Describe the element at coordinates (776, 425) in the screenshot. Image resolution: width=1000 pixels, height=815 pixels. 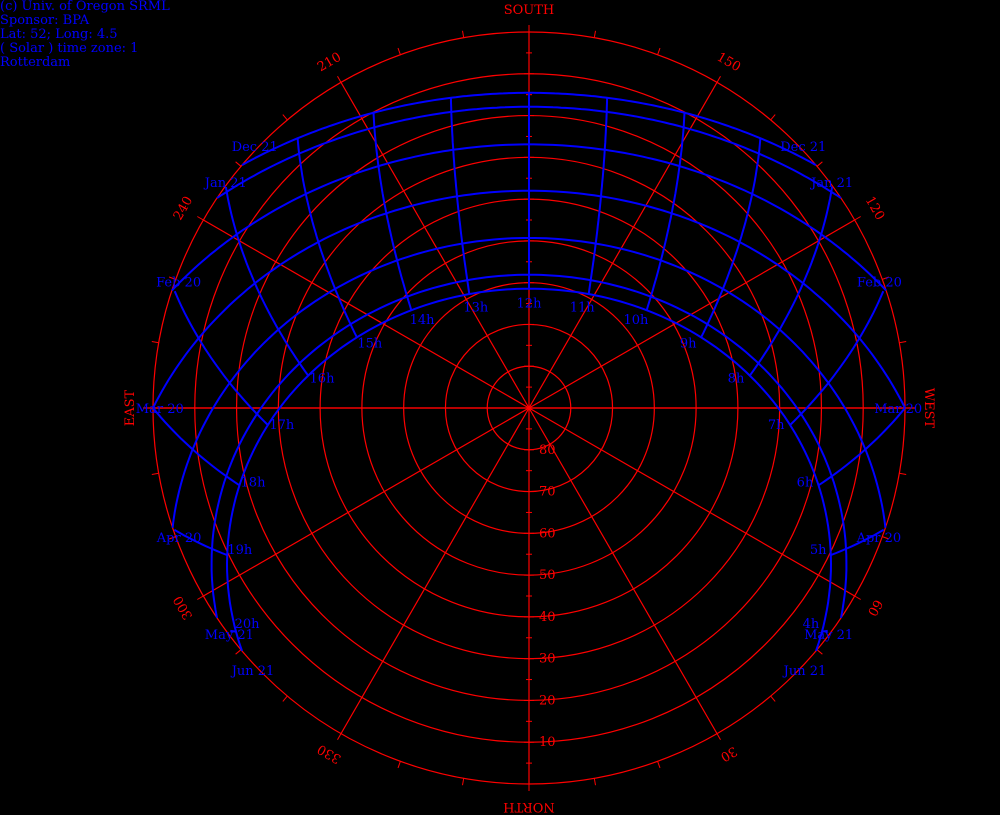
I see `hour-label: 7h` at that location.